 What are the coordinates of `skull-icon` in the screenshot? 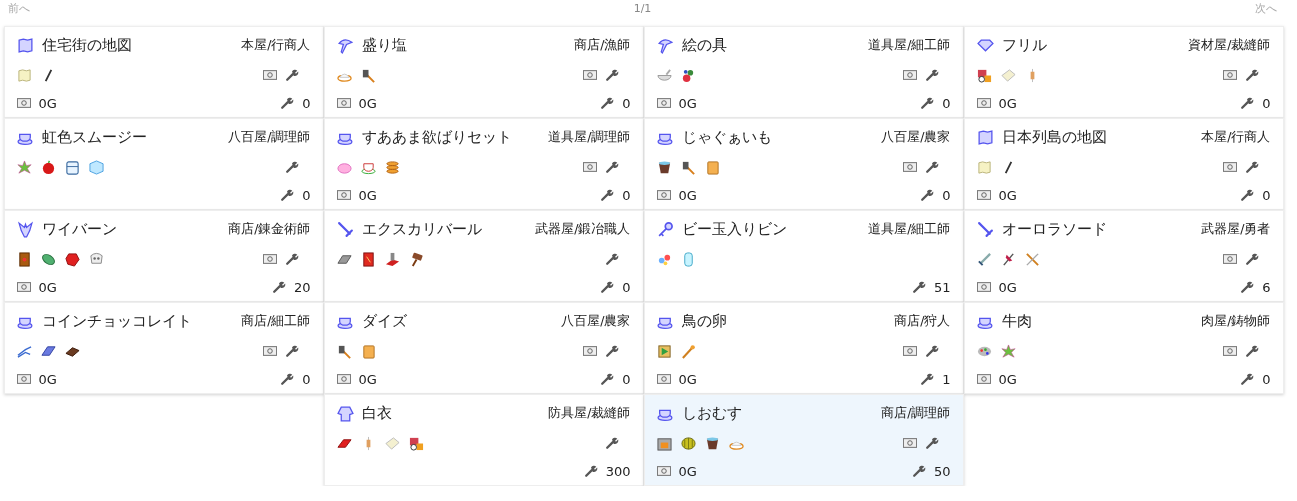 It's located at (96, 259).